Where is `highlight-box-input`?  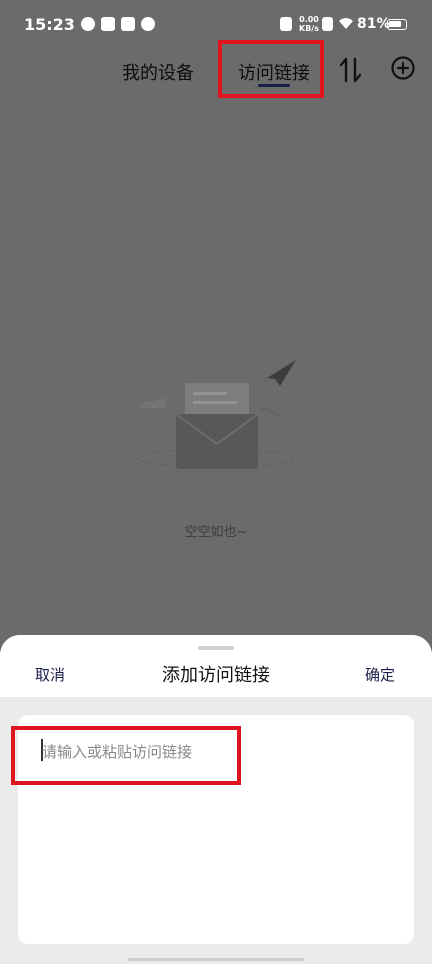 highlight-box-input is located at coordinates (126, 755).